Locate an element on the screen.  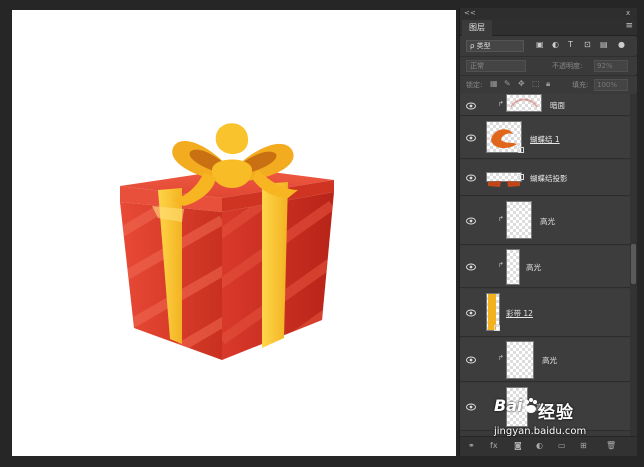
fill-label: 填充: is located at coordinates (580, 85).